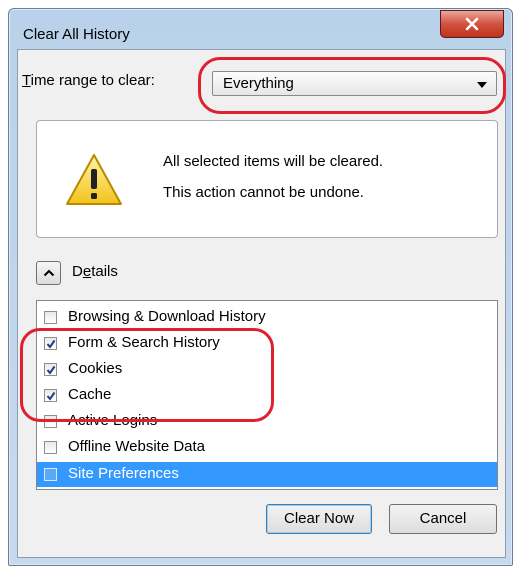 Image resolution: width=513 pixels, height=566 pixels. Describe the element at coordinates (260, 29) in the screenshot. I see `title-bar: Clear All History` at that location.